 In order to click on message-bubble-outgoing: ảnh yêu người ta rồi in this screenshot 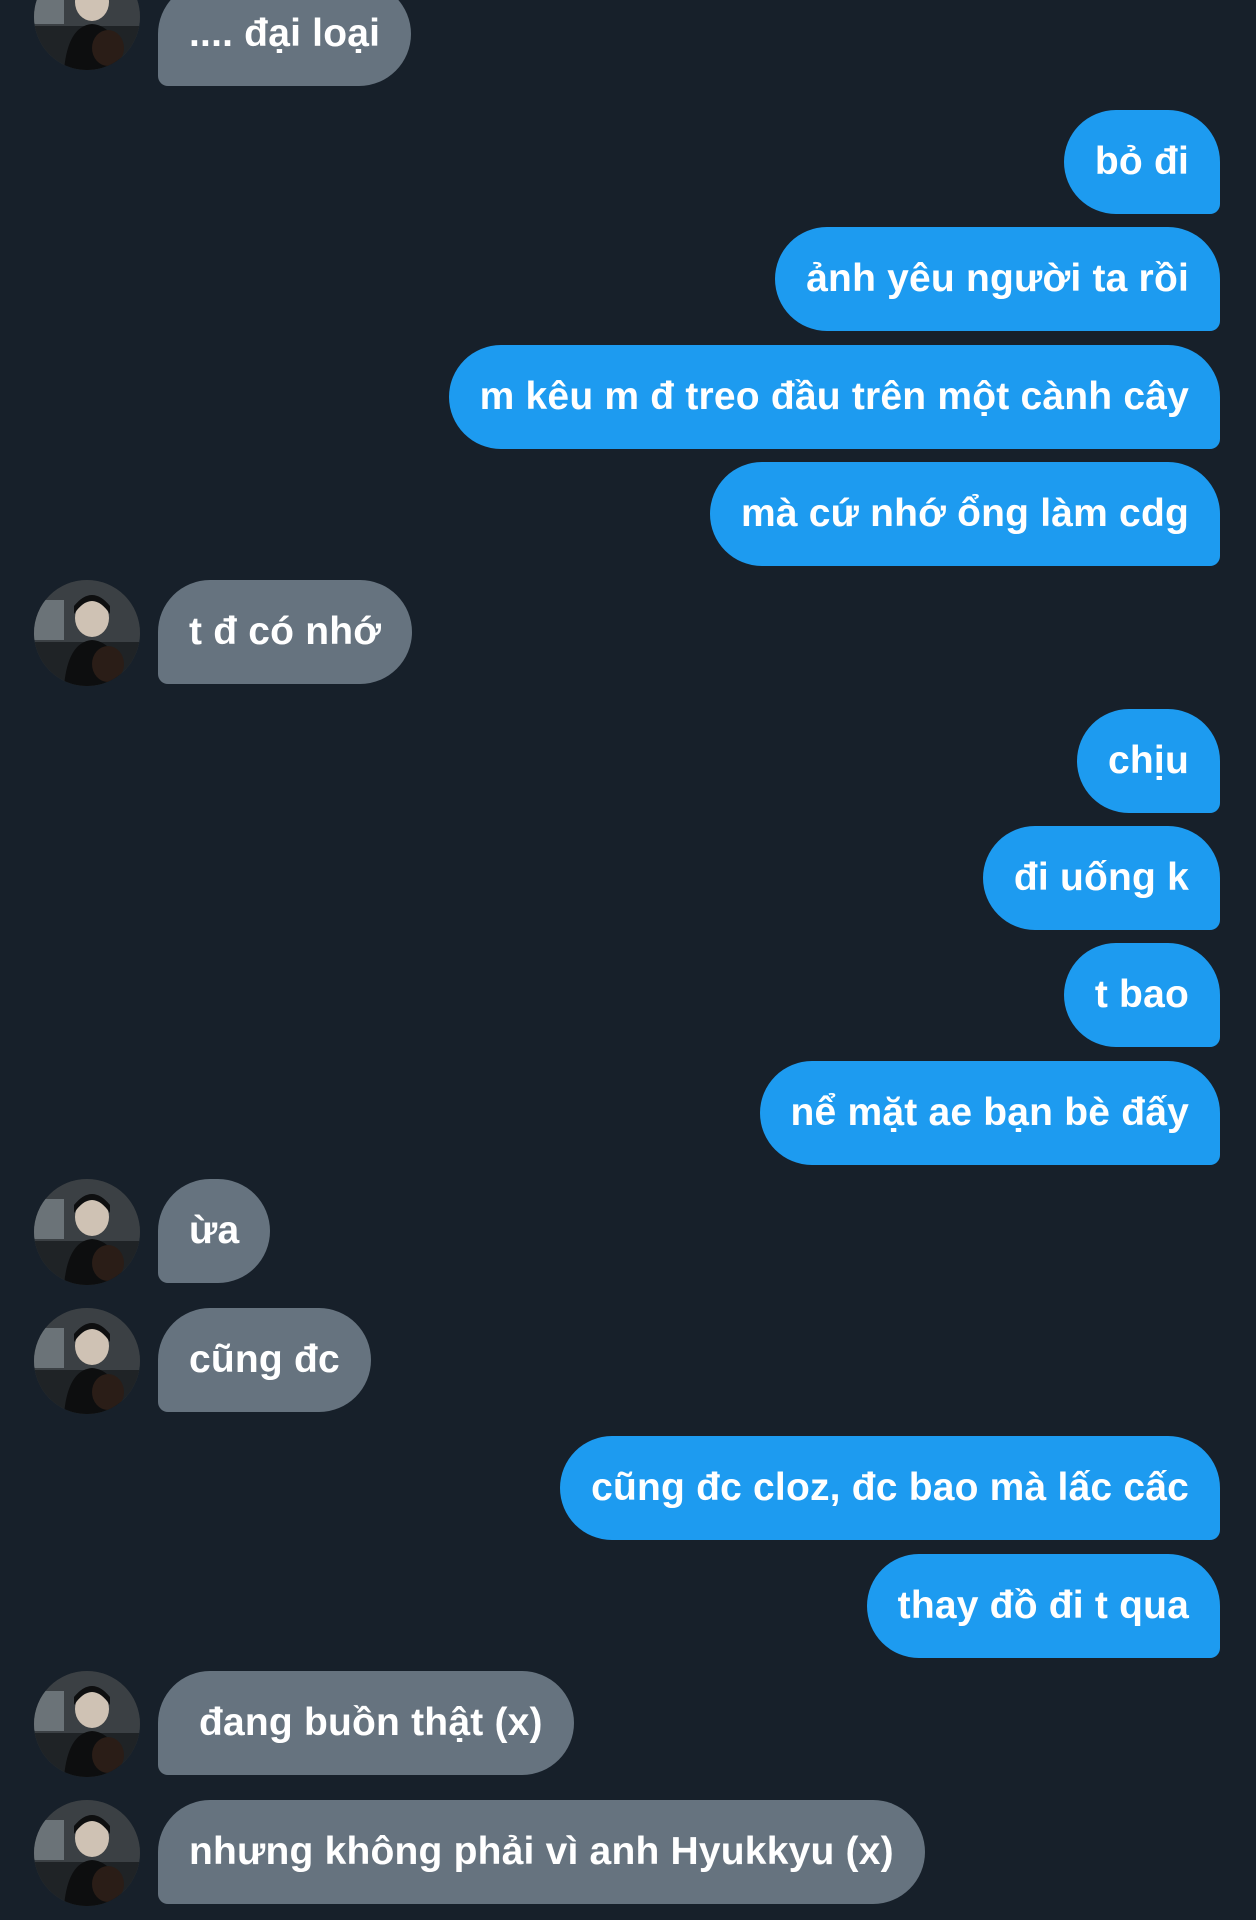, I will do `click(997, 279)`.